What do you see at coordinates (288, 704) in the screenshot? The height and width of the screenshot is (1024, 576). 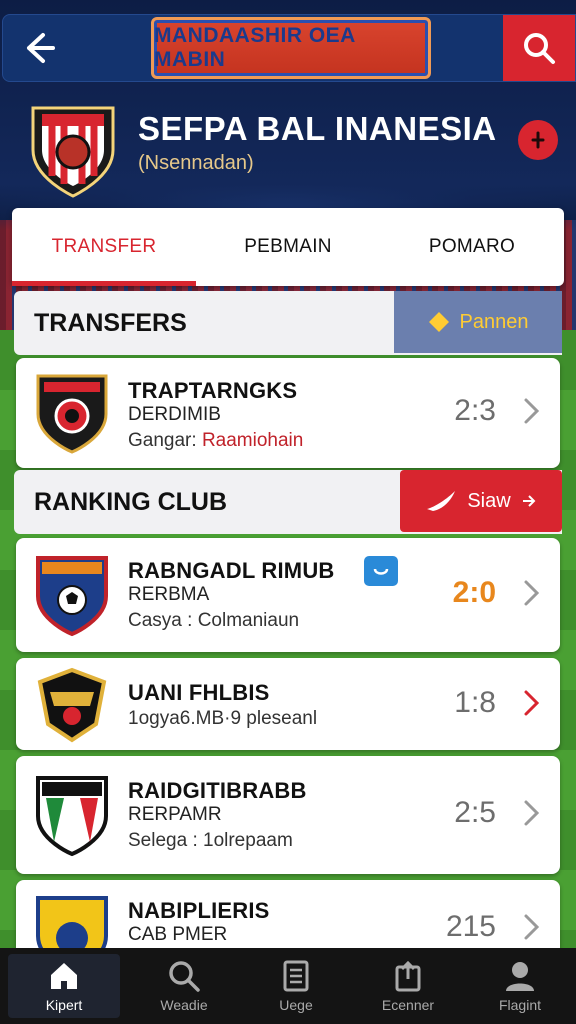 I see `club-card: UANI FHLBIS 1ogya6.MB·9 pleseanl 1:8` at bounding box center [288, 704].